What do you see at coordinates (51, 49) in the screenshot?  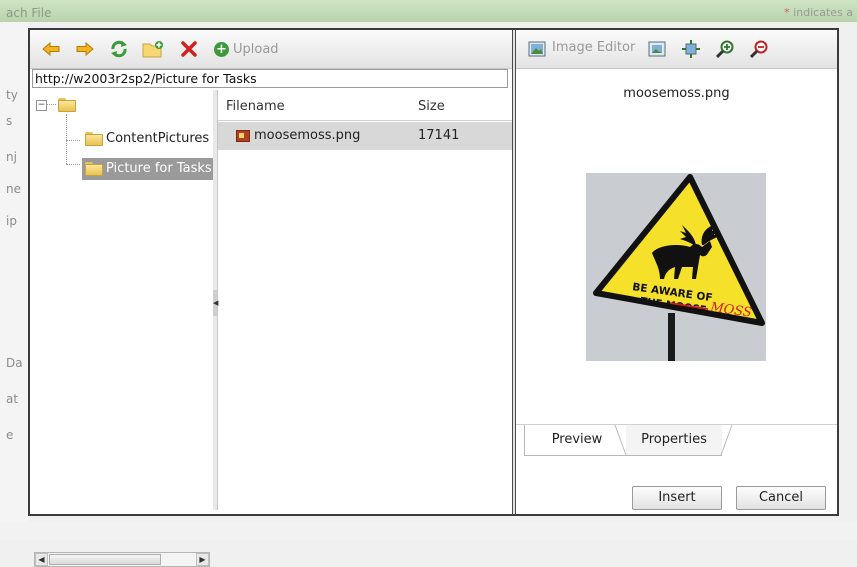 I see `back-arrow-icon` at bounding box center [51, 49].